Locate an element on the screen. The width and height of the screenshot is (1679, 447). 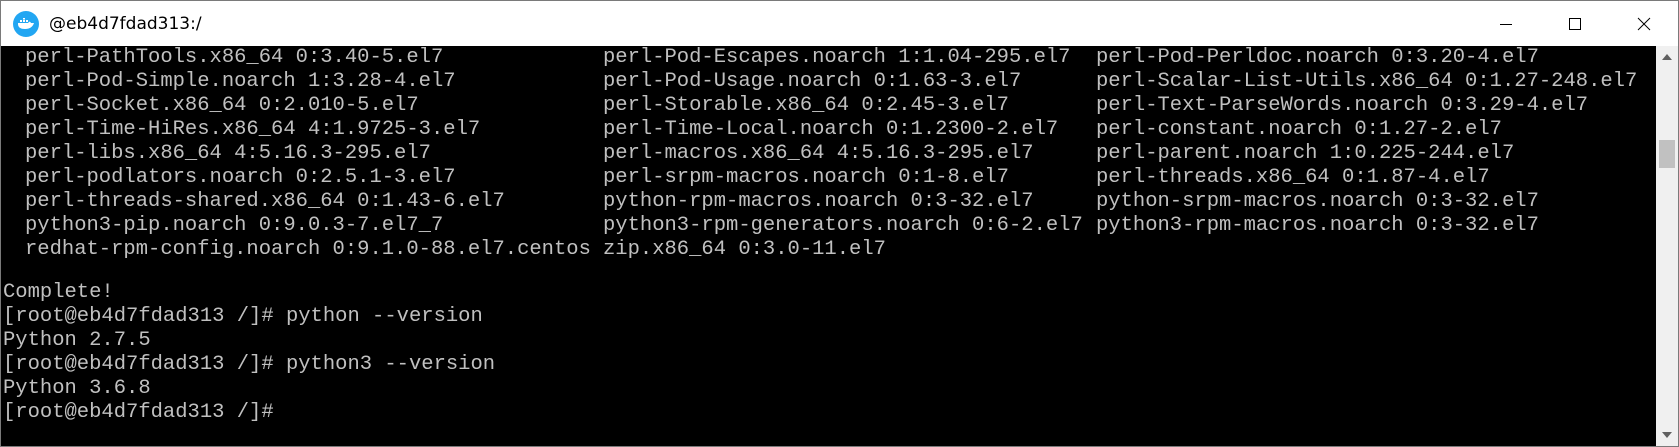
scroll-down-button is located at coordinates (1667, 435).